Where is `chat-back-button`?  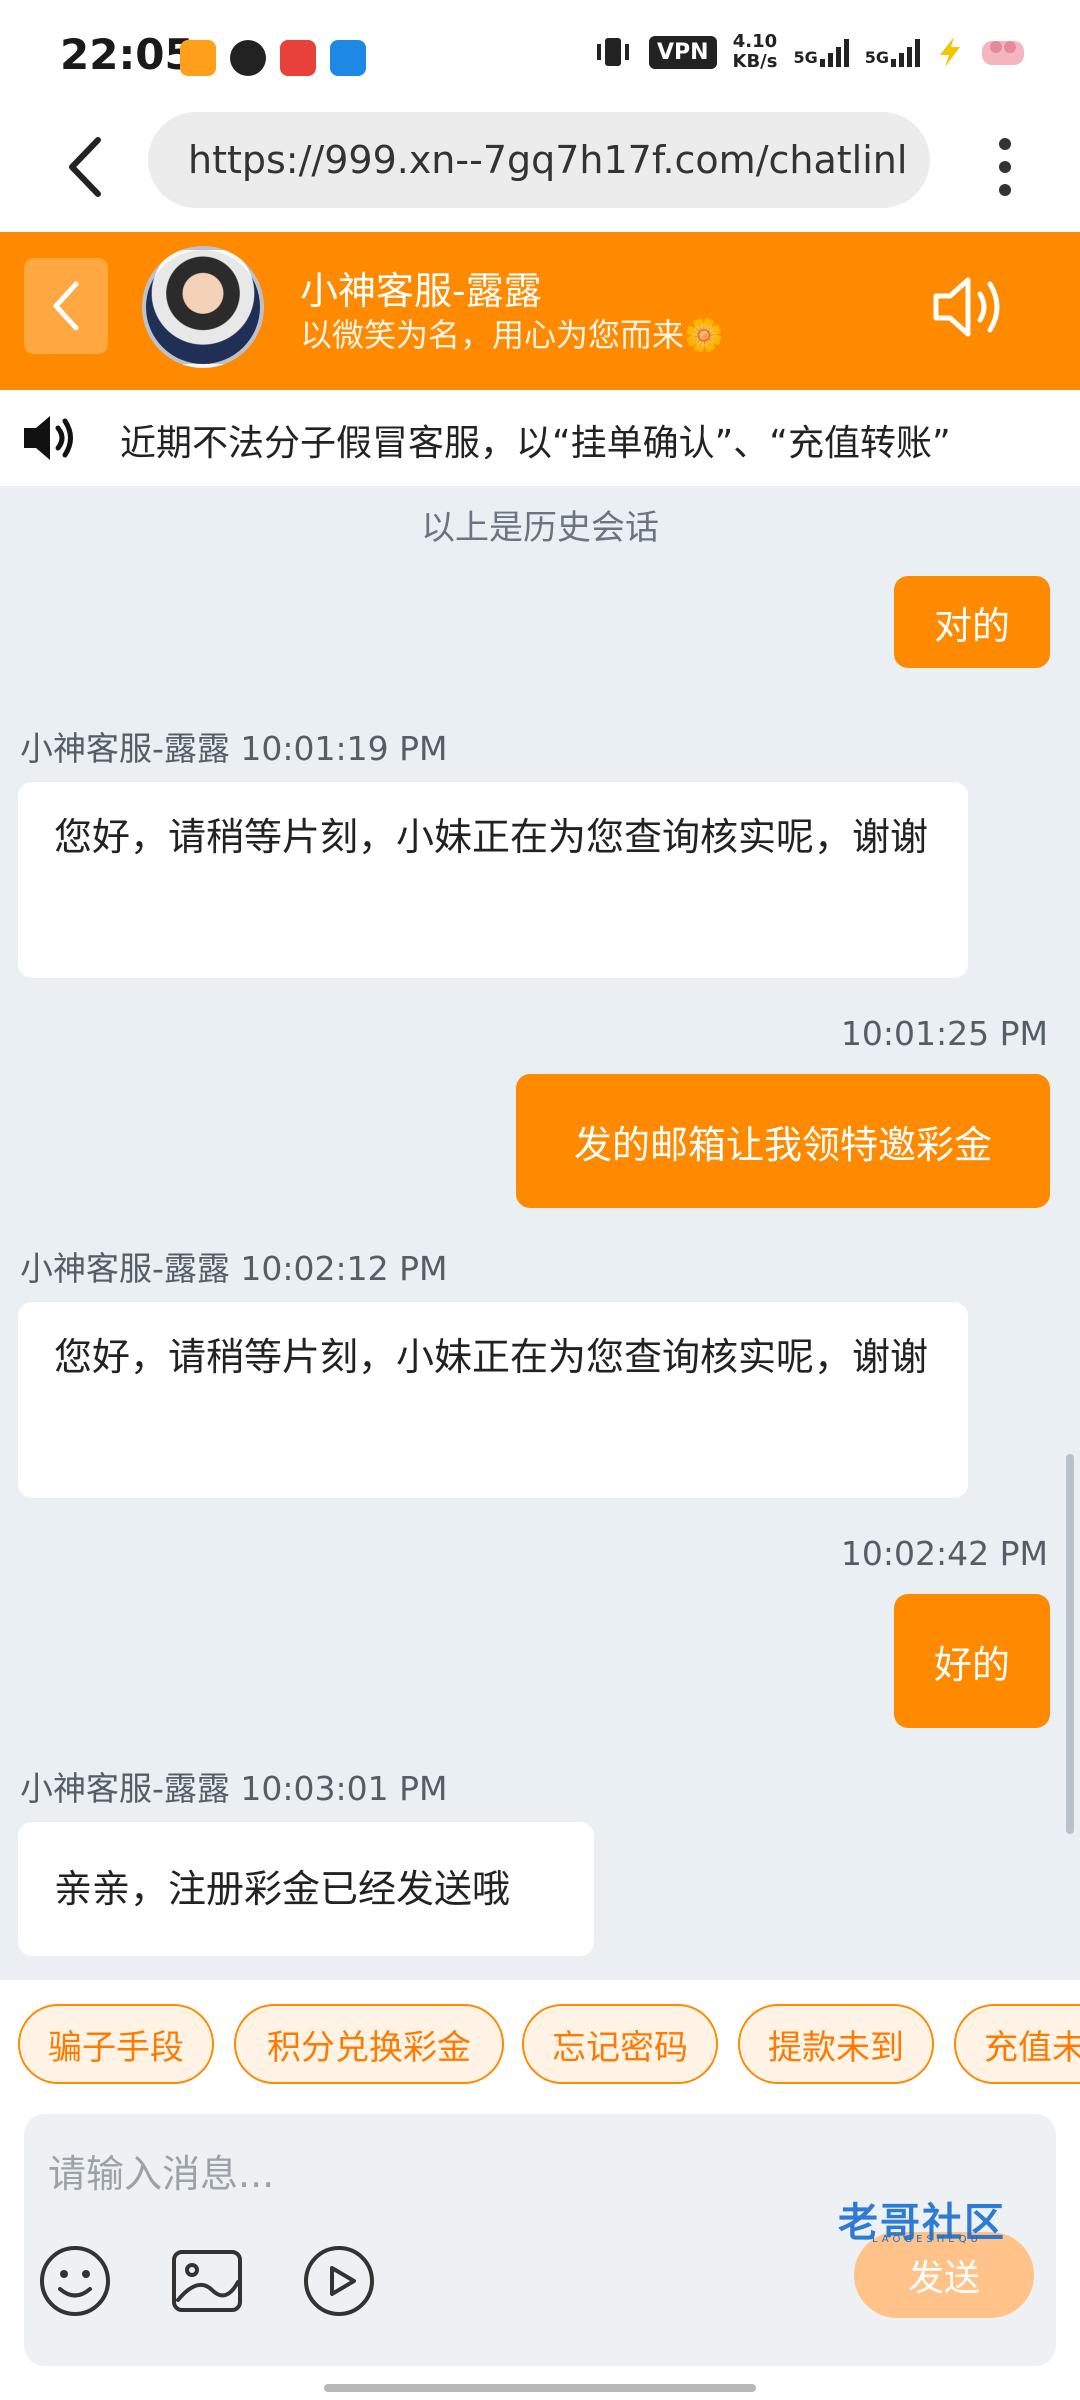 chat-back-button is located at coordinates (66, 306).